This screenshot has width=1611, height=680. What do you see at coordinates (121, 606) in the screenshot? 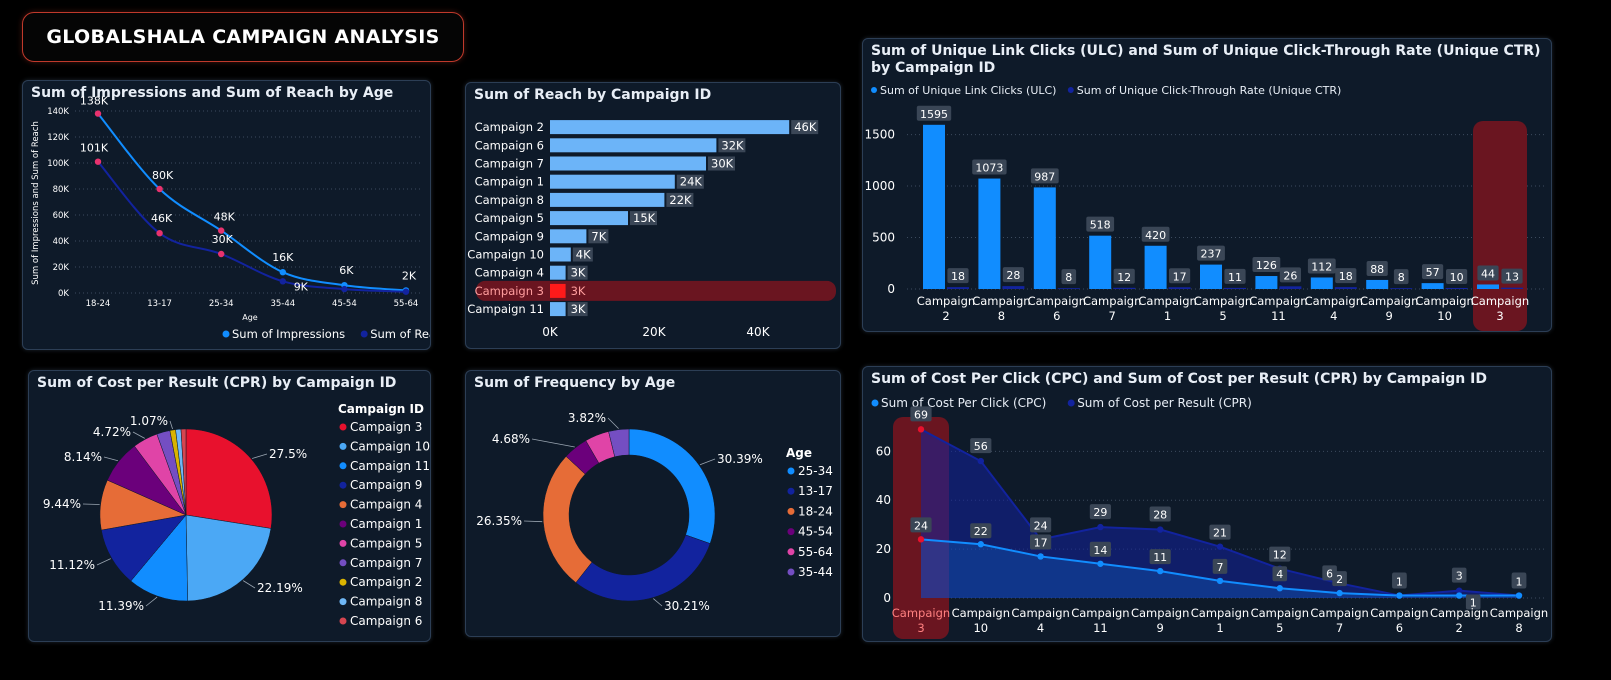
I see `slice-label: 11.39%` at bounding box center [121, 606].